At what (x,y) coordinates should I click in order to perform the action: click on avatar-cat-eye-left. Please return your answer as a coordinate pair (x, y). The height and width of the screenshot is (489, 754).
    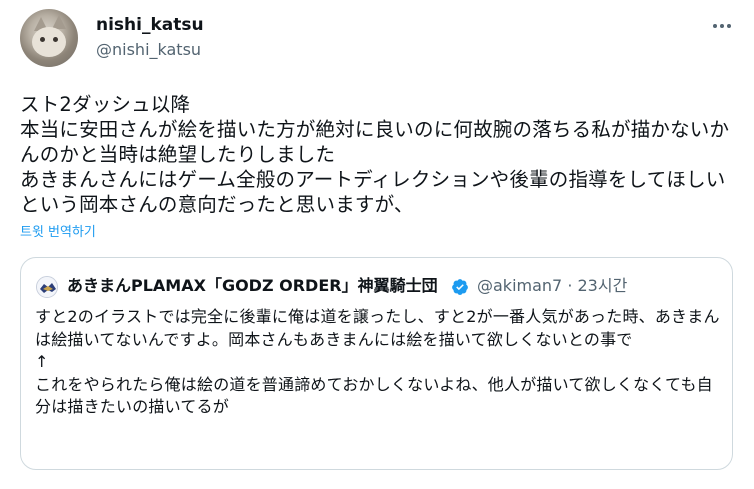
    Looking at the image, I should click on (42, 39).